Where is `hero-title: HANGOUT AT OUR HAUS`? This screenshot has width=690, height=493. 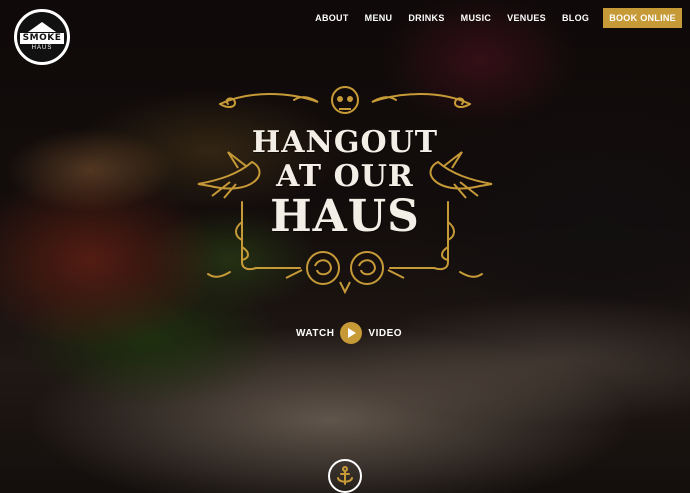 hero-title: HANGOUT AT OUR HAUS is located at coordinates (345, 183).